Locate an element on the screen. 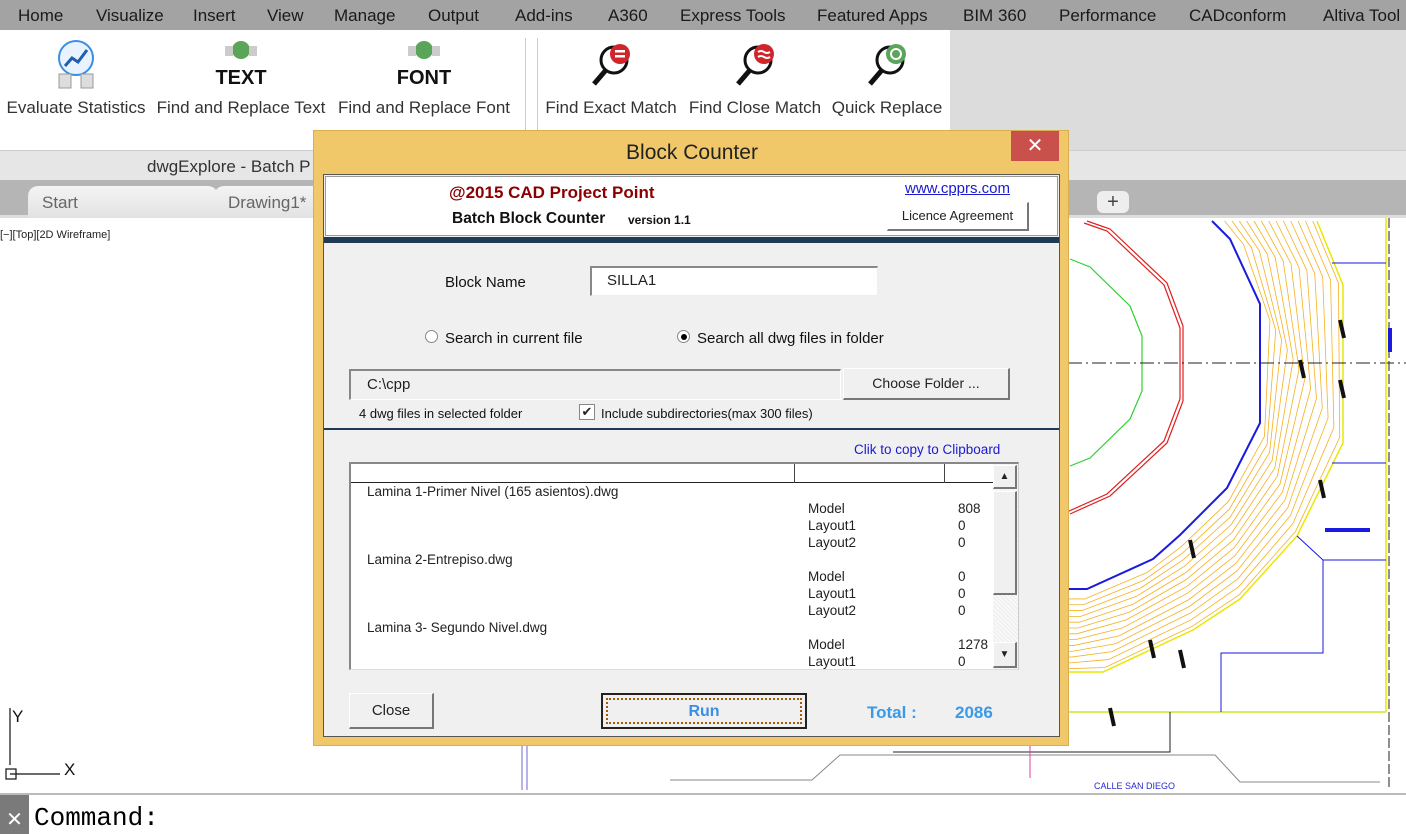  website-link: www.cpprs.com is located at coordinates (957, 188).